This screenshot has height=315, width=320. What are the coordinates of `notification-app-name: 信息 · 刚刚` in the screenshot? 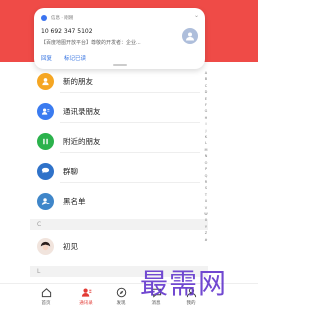 It's located at (62, 18).